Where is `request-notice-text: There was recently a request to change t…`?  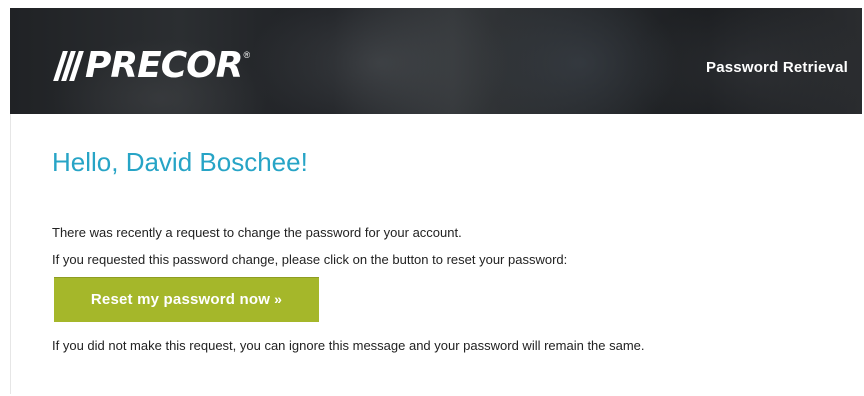 request-notice-text: There was recently a request to change t… is located at coordinates (257, 232).